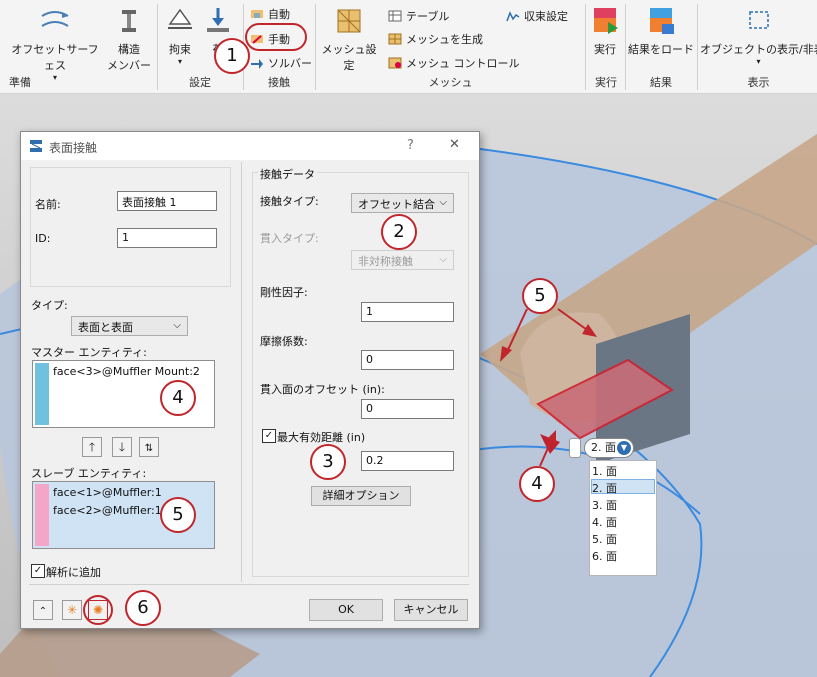 This screenshot has width=817, height=677. Describe the element at coordinates (758, 82) in the screenshot. I see `group-display: 表示` at that location.